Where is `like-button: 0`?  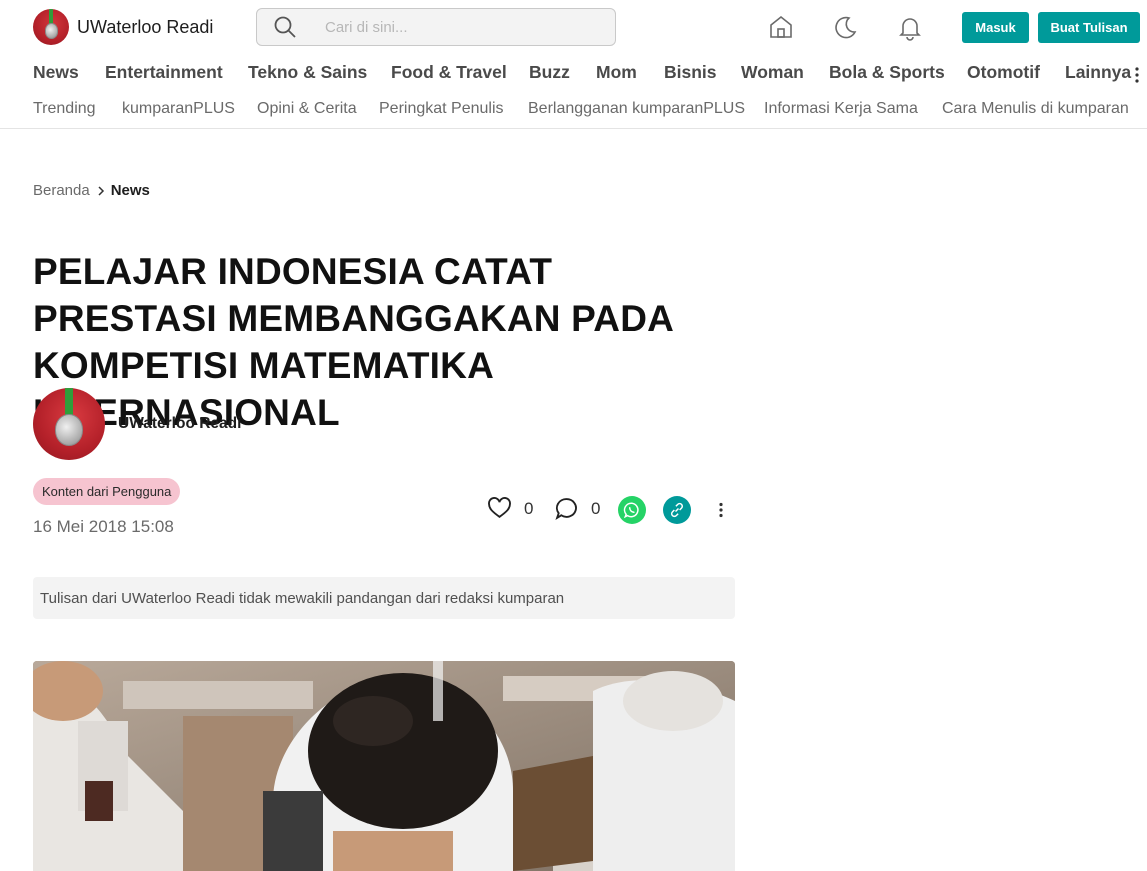 like-button: 0 is located at coordinates (510, 508).